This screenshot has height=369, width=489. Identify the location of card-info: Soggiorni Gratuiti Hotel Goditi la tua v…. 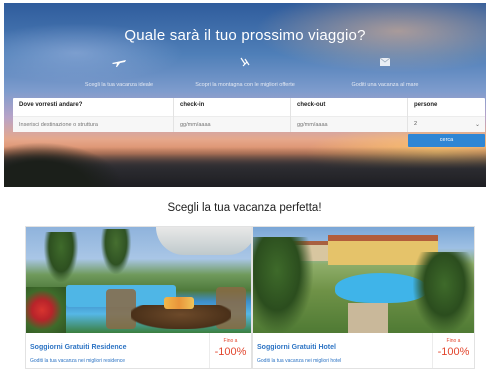
(363, 350).